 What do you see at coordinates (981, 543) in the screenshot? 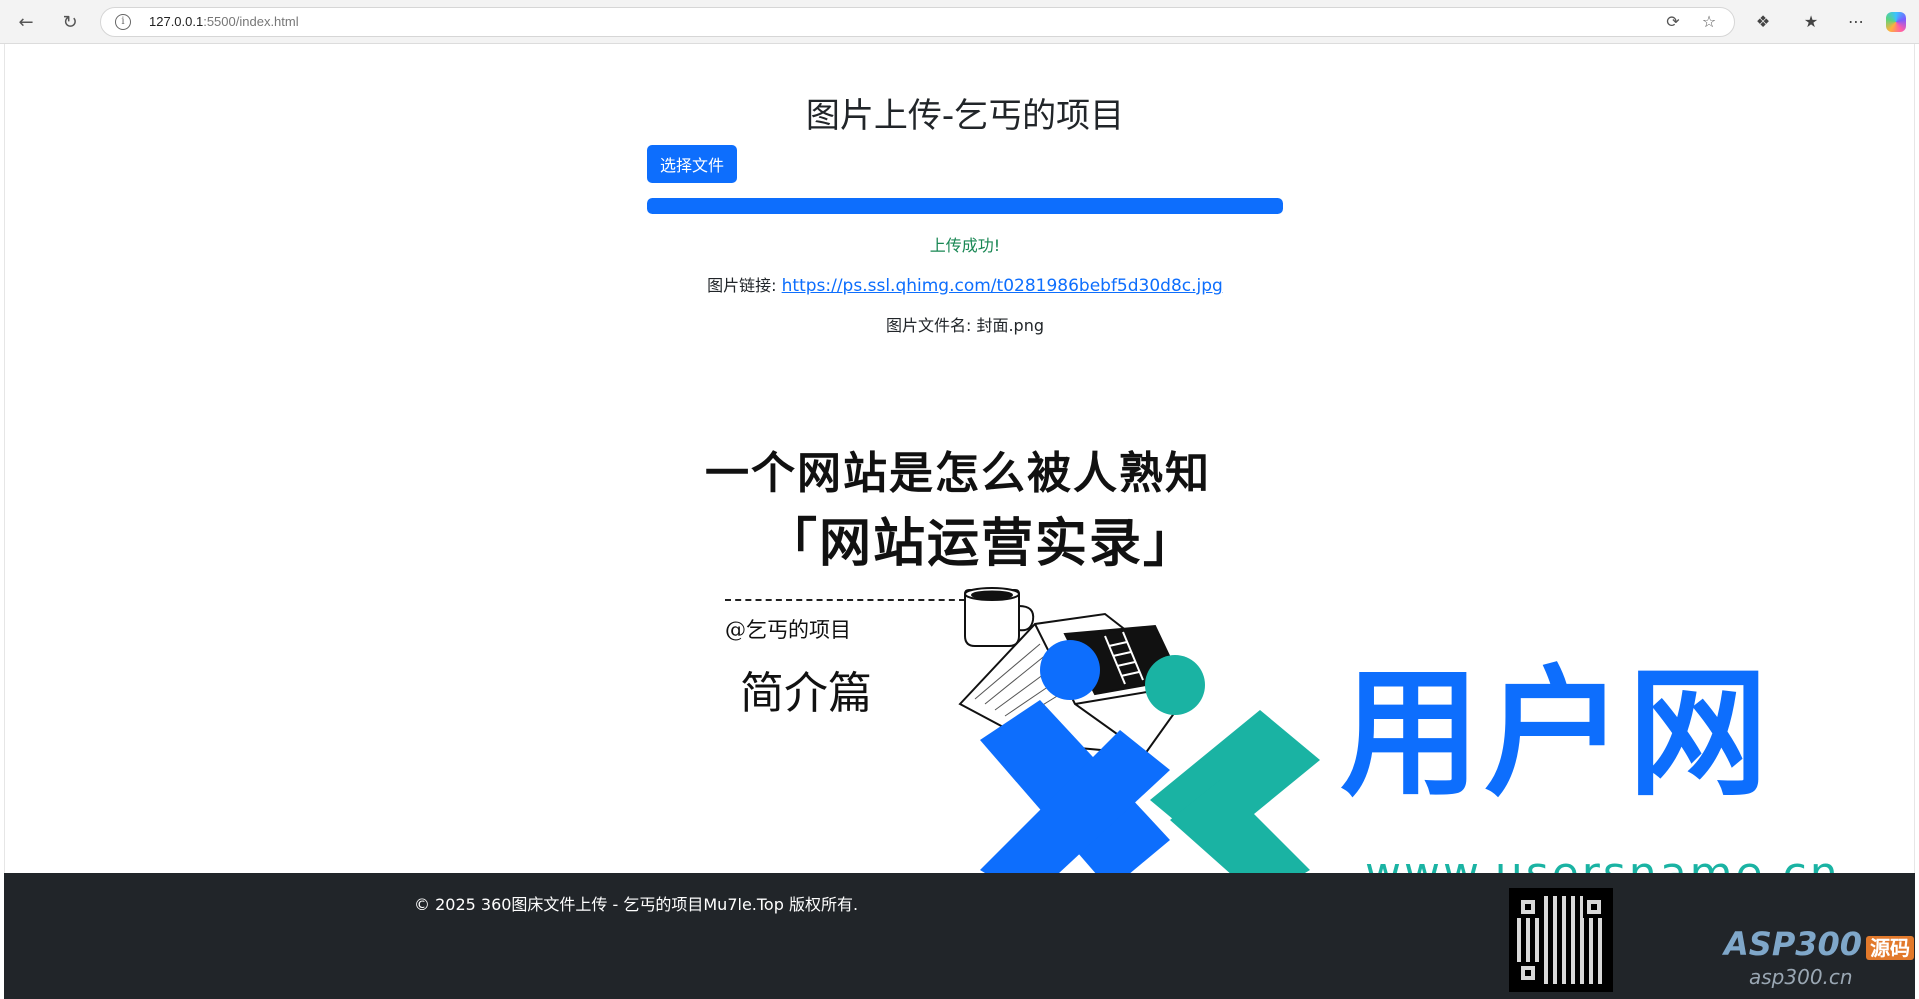
I see `cover-subtitle: 「网站运营实录」` at bounding box center [981, 543].